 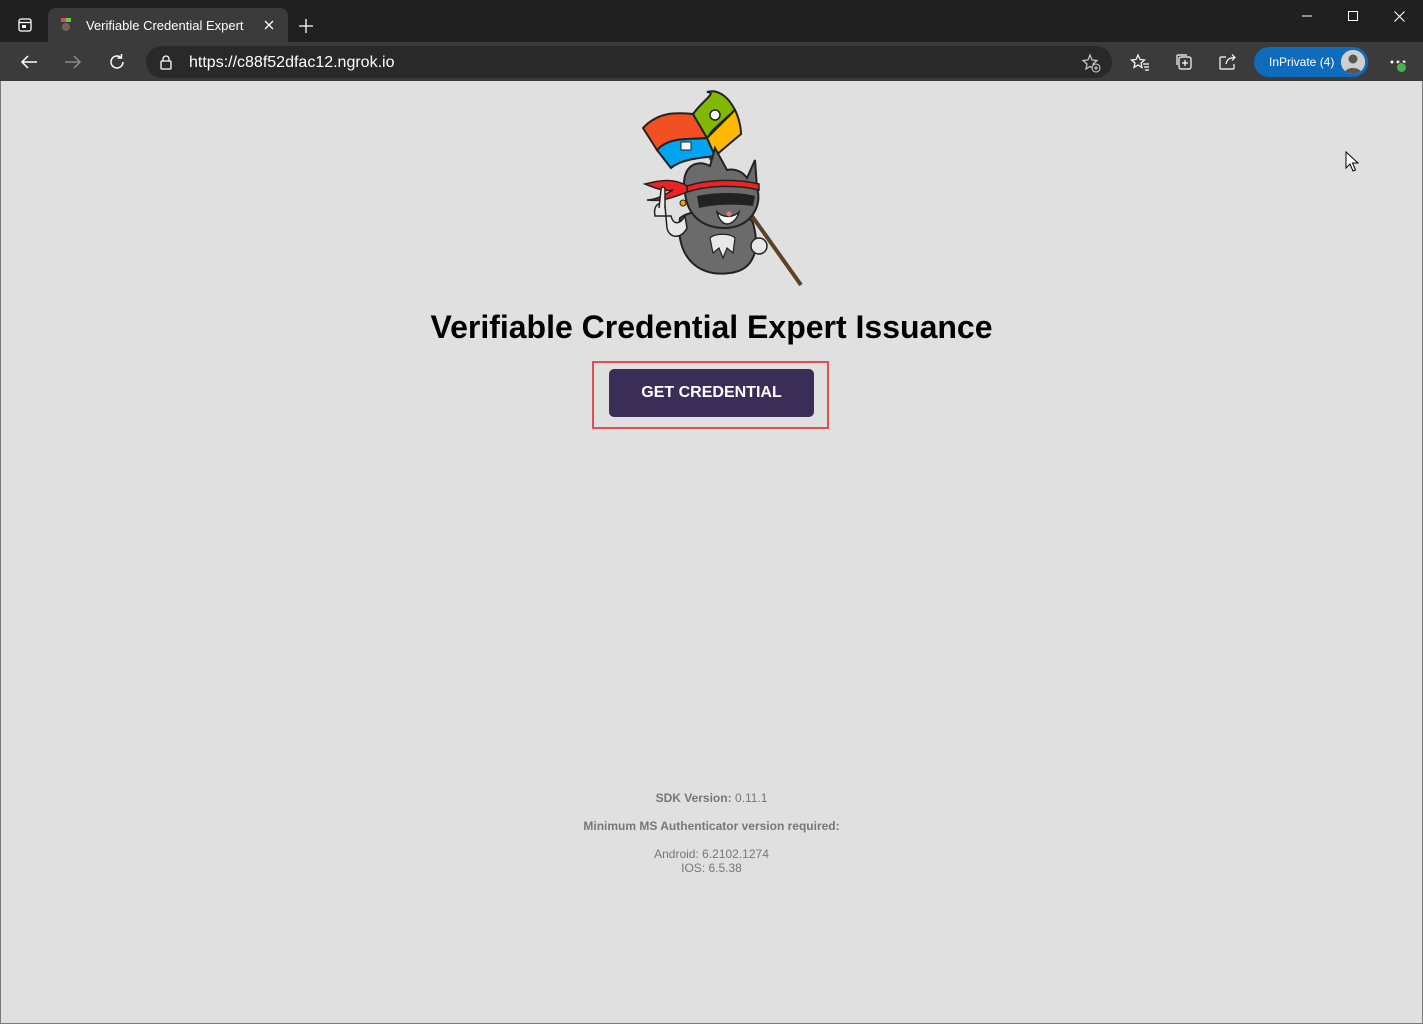 What do you see at coordinates (213, 62) in the screenshot?
I see `url-scheme: https://` at bounding box center [213, 62].